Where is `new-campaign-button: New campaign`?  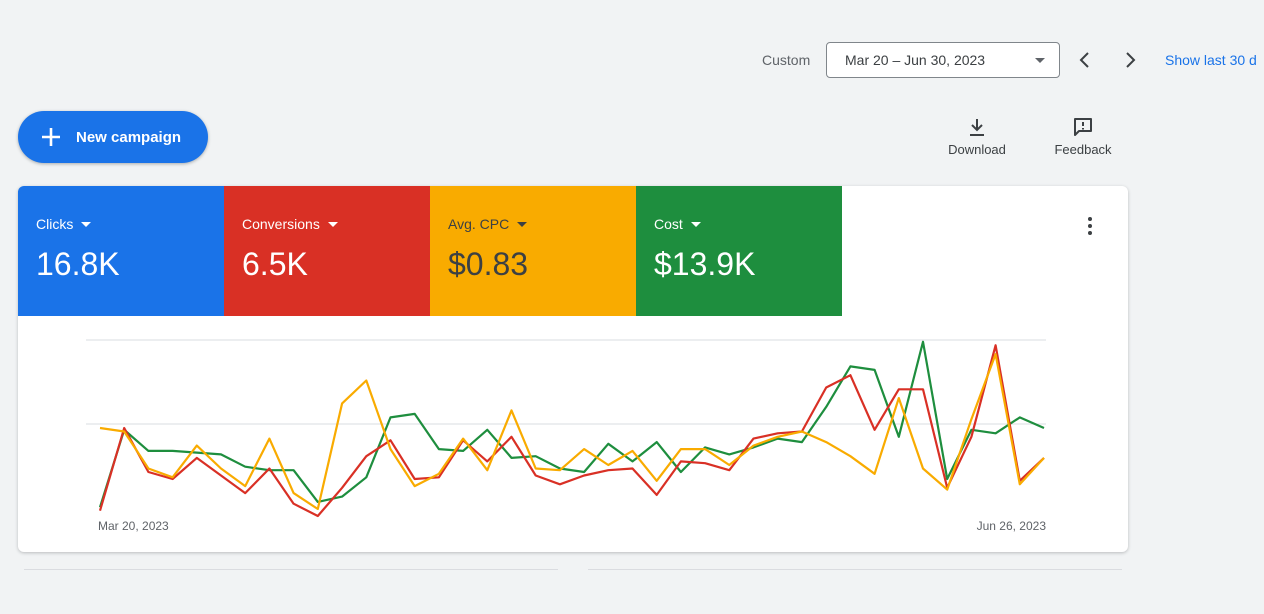 new-campaign-button: New campaign is located at coordinates (113, 137).